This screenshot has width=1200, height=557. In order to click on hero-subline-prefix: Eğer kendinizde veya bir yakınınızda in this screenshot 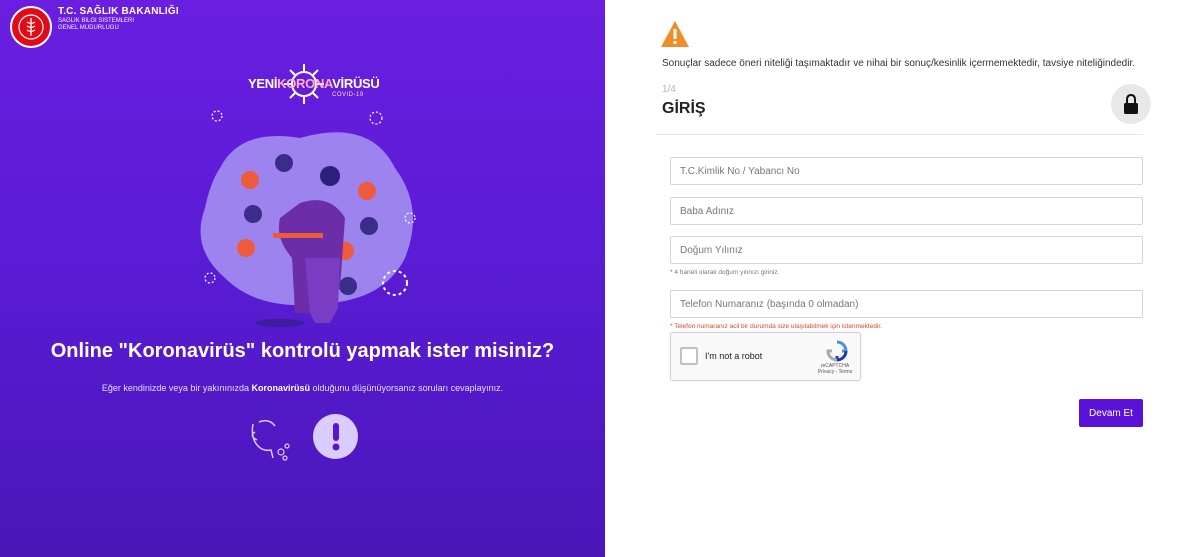, I will do `click(176, 388)`.